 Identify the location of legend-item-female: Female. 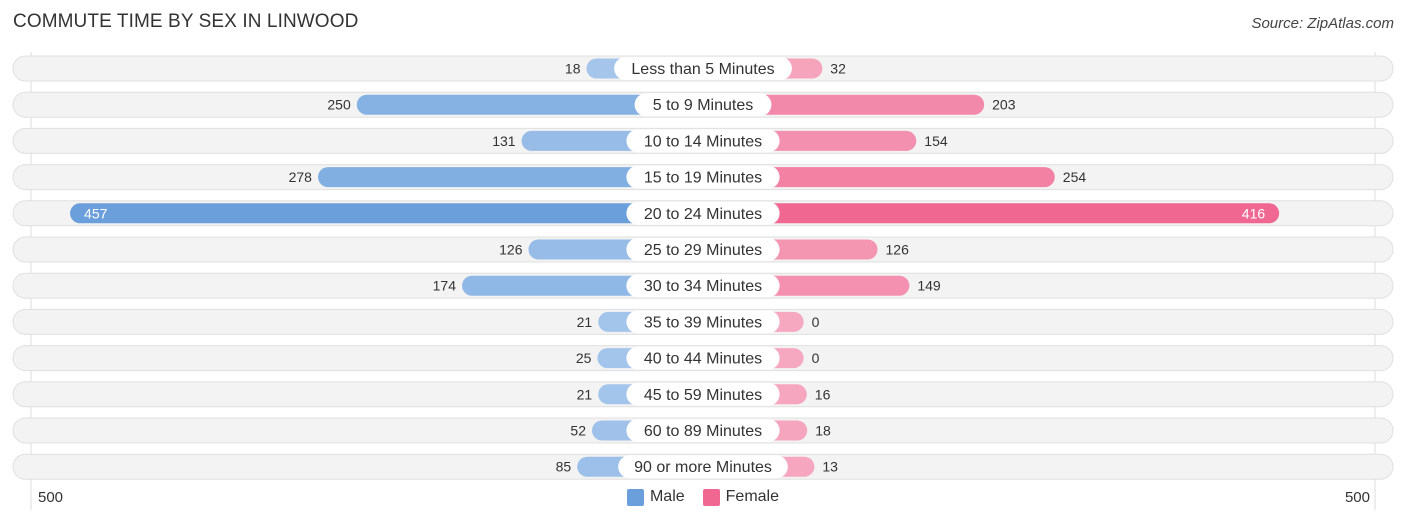
(741, 497).